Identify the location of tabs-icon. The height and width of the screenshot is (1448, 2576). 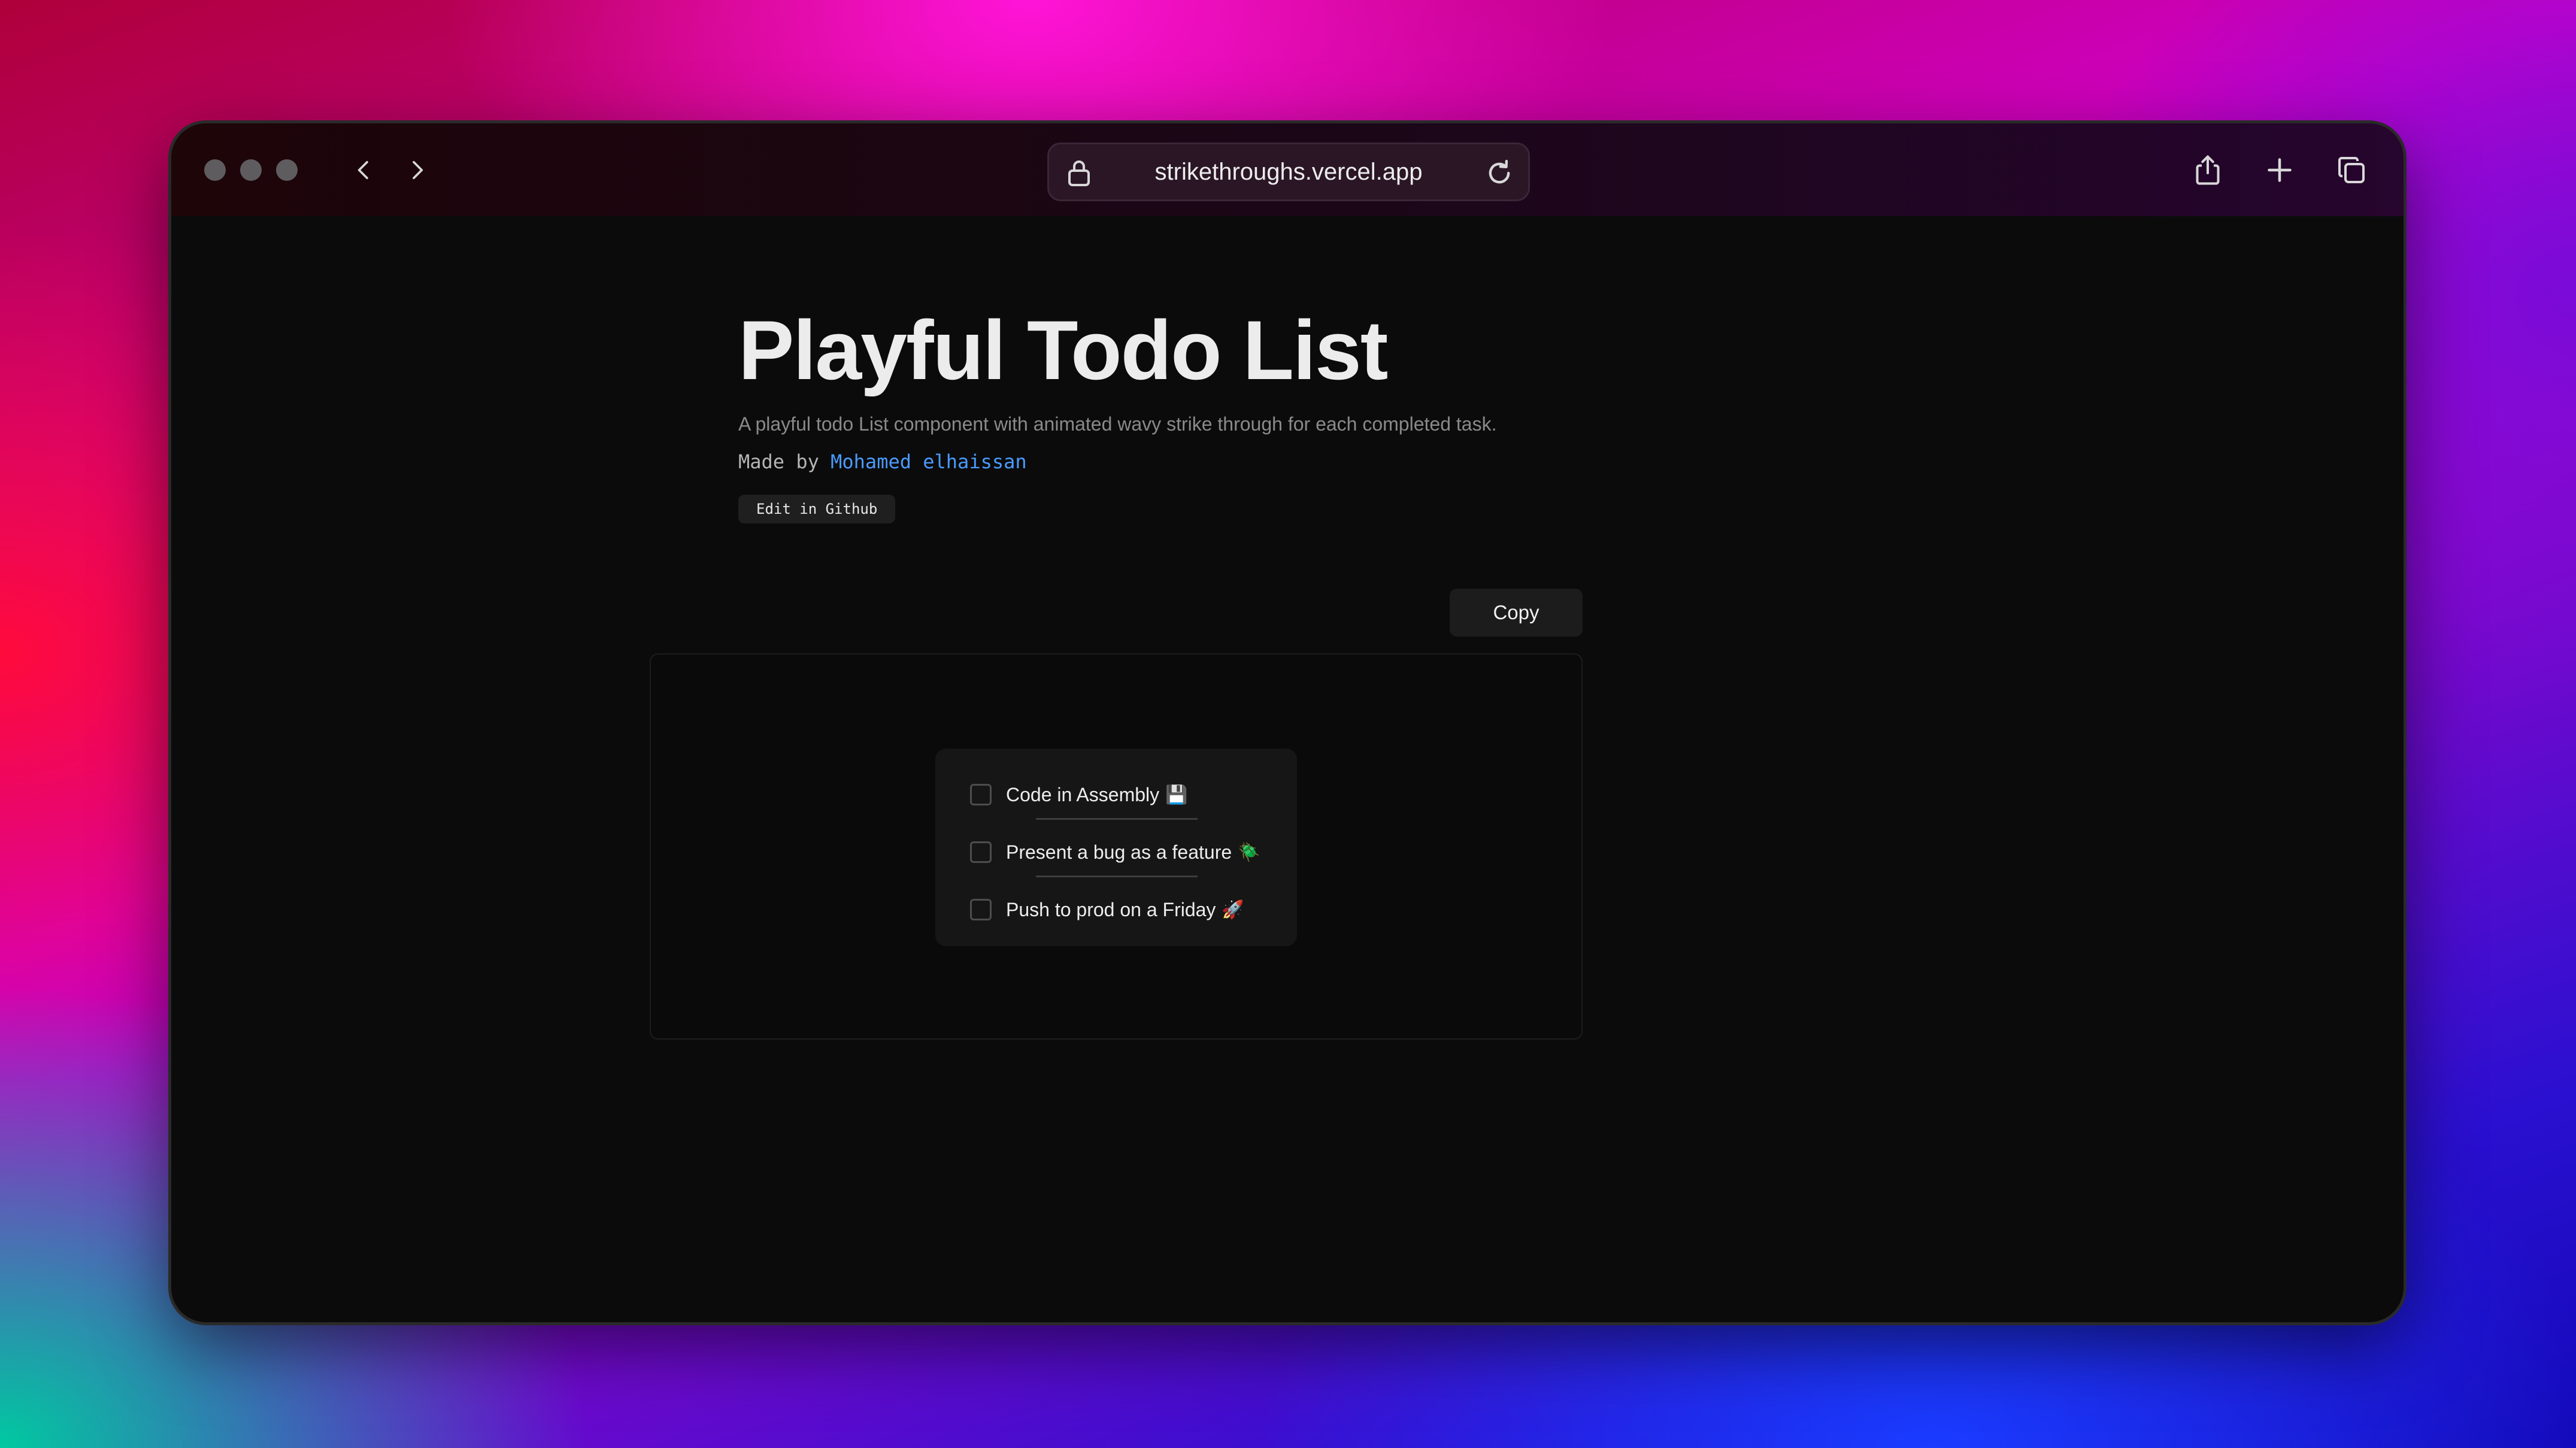
(2351, 170).